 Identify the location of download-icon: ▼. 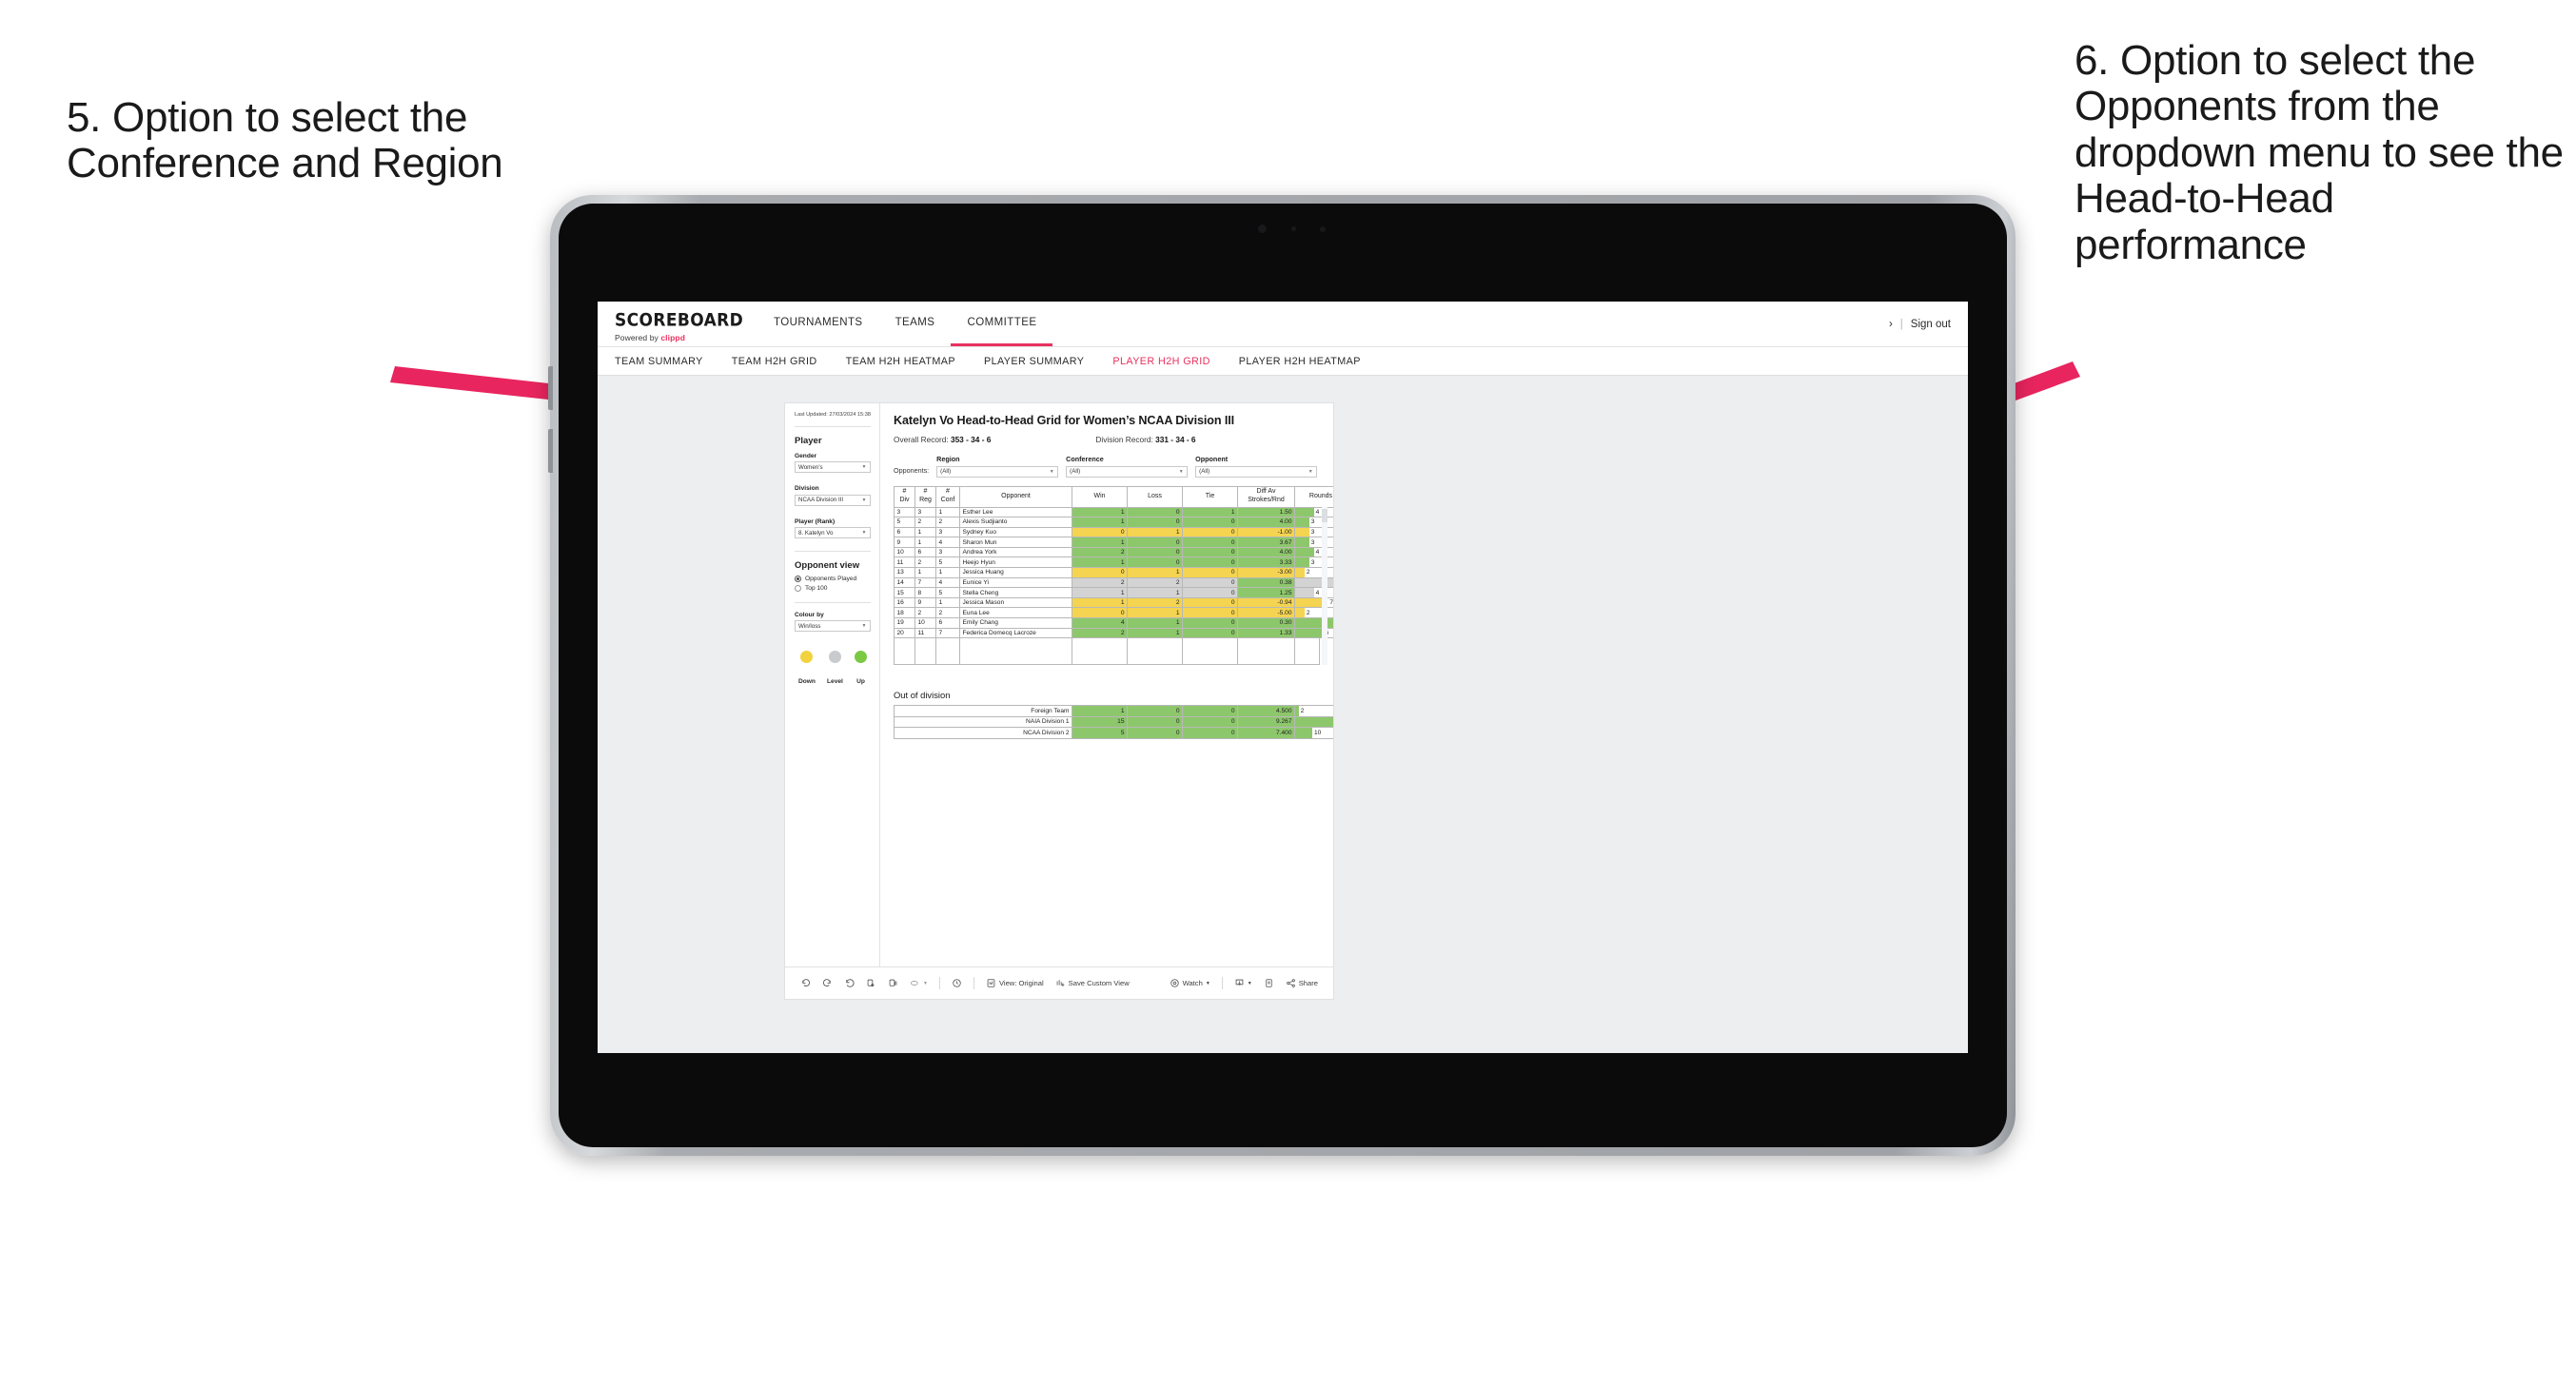
(1243, 983).